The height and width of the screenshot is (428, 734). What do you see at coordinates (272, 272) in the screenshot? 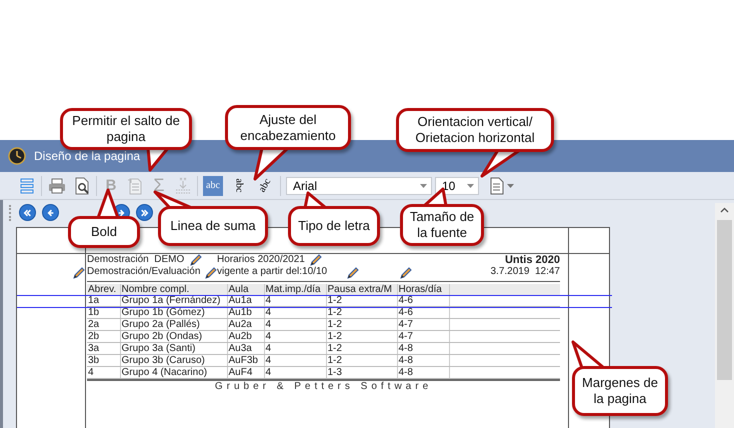
I see `validity-date: vigente a partir del:10/10` at bounding box center [272, 272].